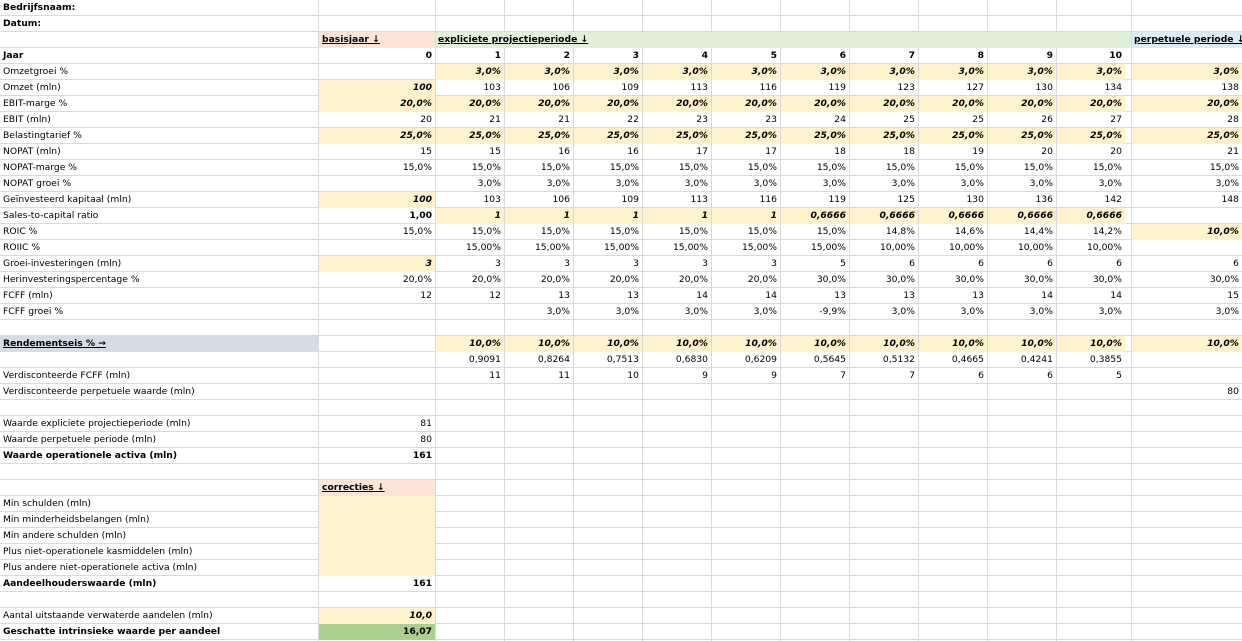 The width and height of the screenshot is (1242, 641). Describe the element at coordinates (159, 168) in the screenshot. I see `row-label: NOPAT-marge %` at that location.